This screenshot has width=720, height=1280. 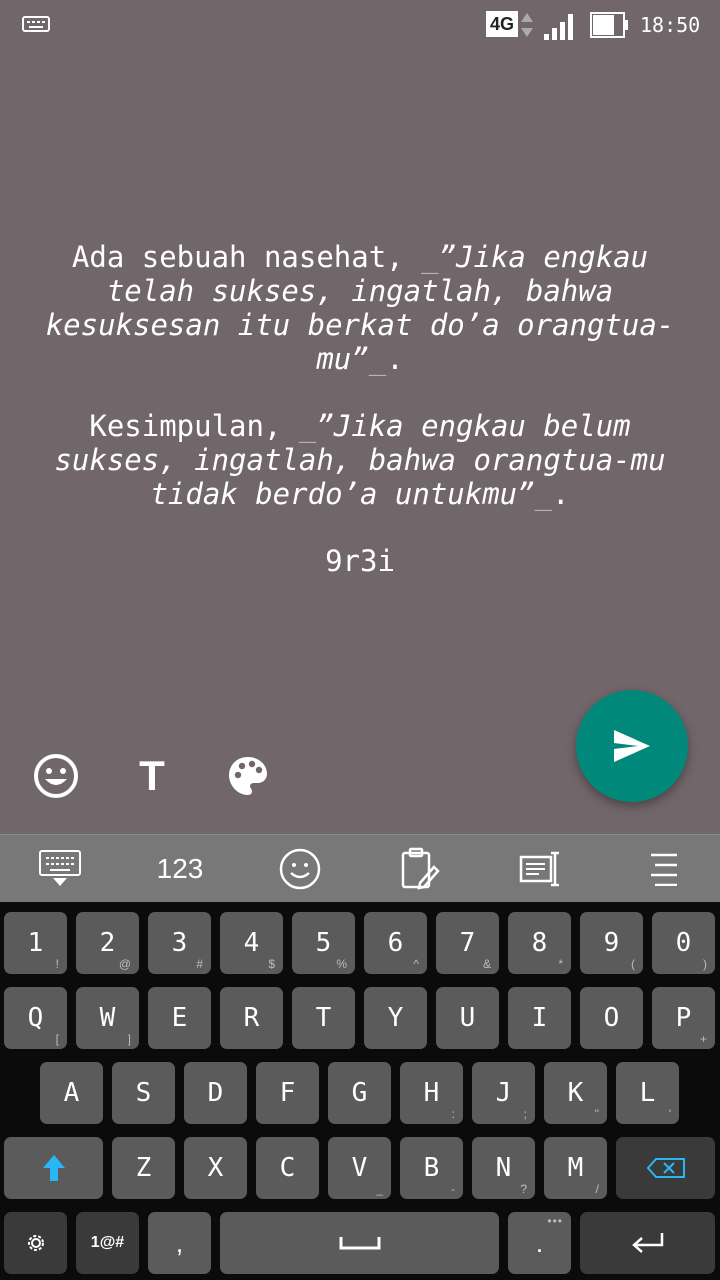 What do you see at coordinates (609, 25) in the screenshot?
I see `battery-icon` at bounding box center [609, 25].